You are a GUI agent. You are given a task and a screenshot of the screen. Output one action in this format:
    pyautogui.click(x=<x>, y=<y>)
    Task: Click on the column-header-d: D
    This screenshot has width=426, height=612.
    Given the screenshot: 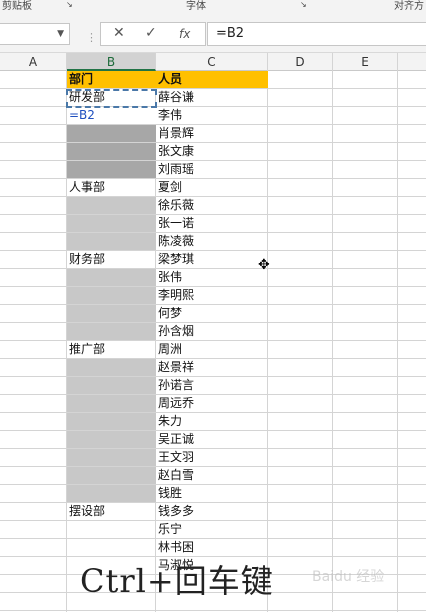 What is the action you would take?
    pyautogui.click(x=300, y=62)
    